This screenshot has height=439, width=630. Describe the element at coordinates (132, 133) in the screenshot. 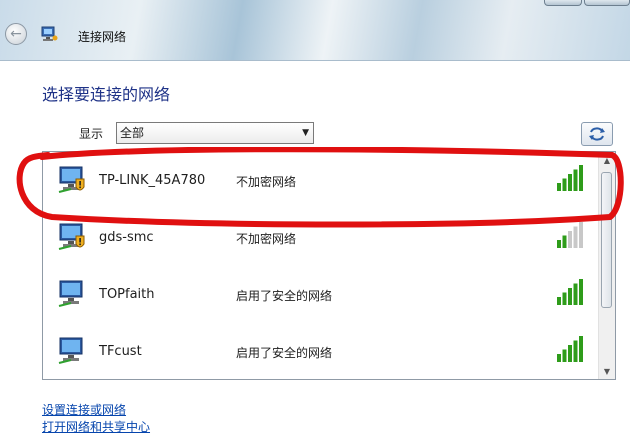

I see `filter-value: 全部` at that location.